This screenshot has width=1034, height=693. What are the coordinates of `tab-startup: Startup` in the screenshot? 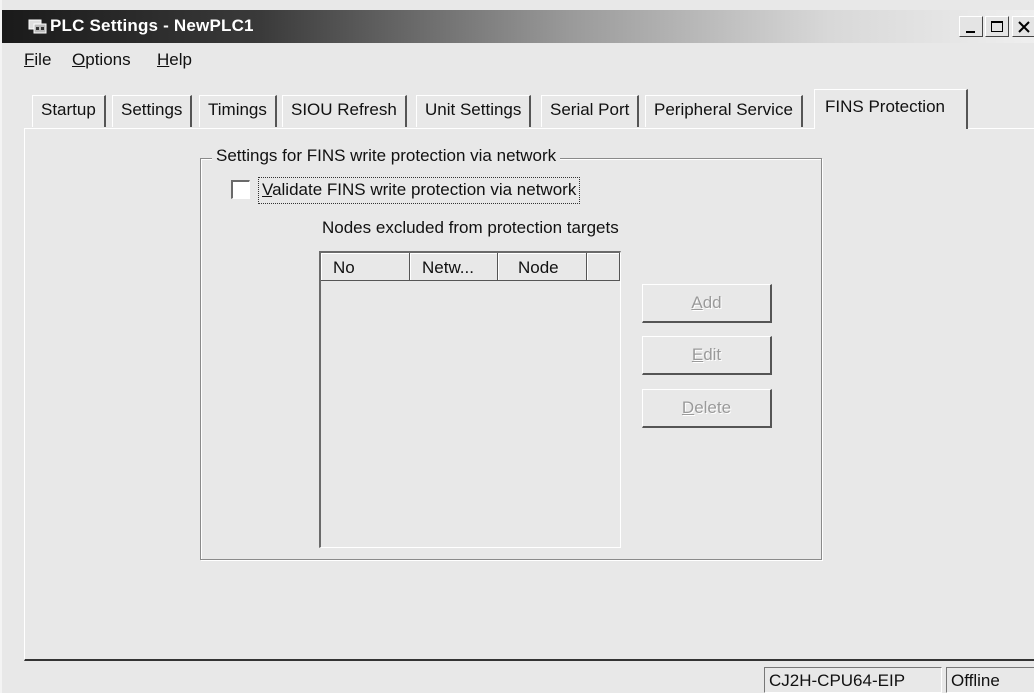 It's located at (69, 111).